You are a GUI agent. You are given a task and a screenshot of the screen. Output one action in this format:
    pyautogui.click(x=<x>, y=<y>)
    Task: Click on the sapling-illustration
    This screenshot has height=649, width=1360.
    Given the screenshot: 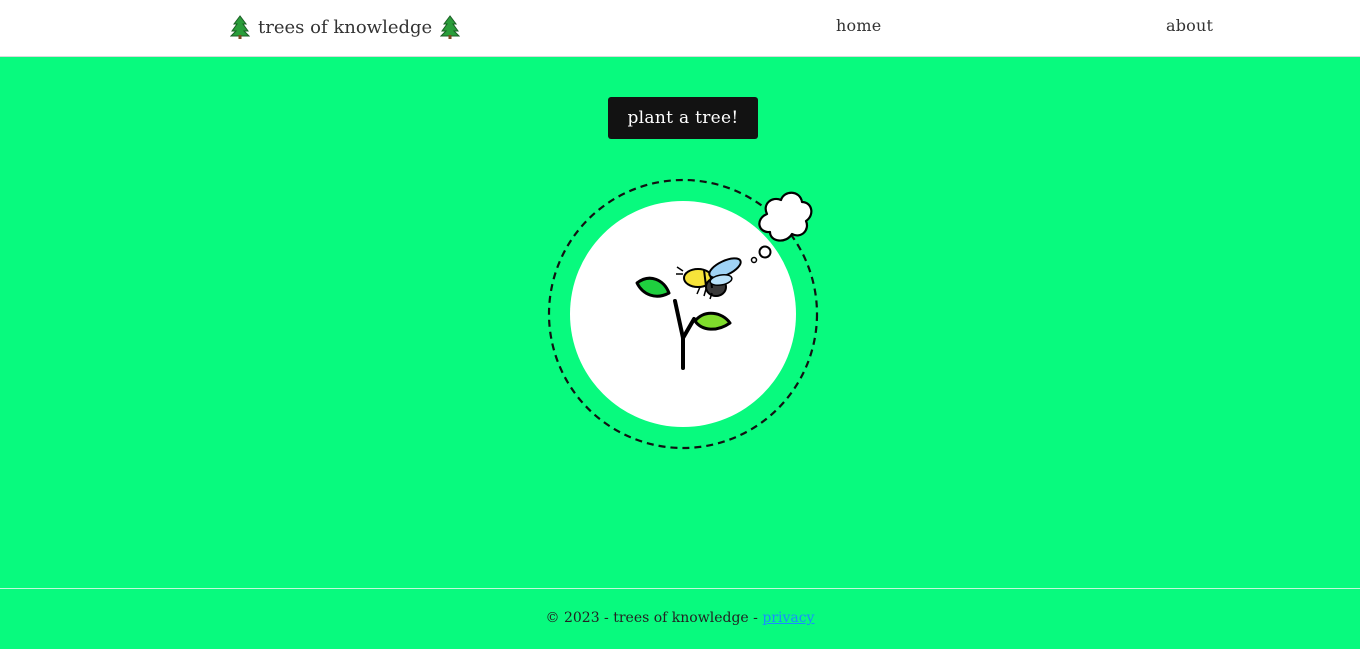 What is the action you would take?
    pyautogui.click(x=683, y=314)
    